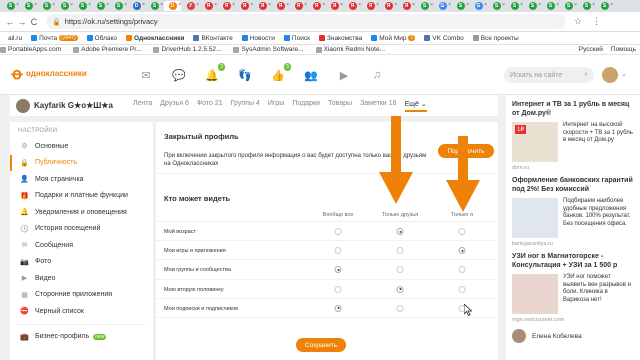 The image size is (640, 360). What do you see at coordinates (81, 245) in the screenshot?
I see `sidebar-item-messages: ✉ Сообщения` at bounding box center [81, 245].